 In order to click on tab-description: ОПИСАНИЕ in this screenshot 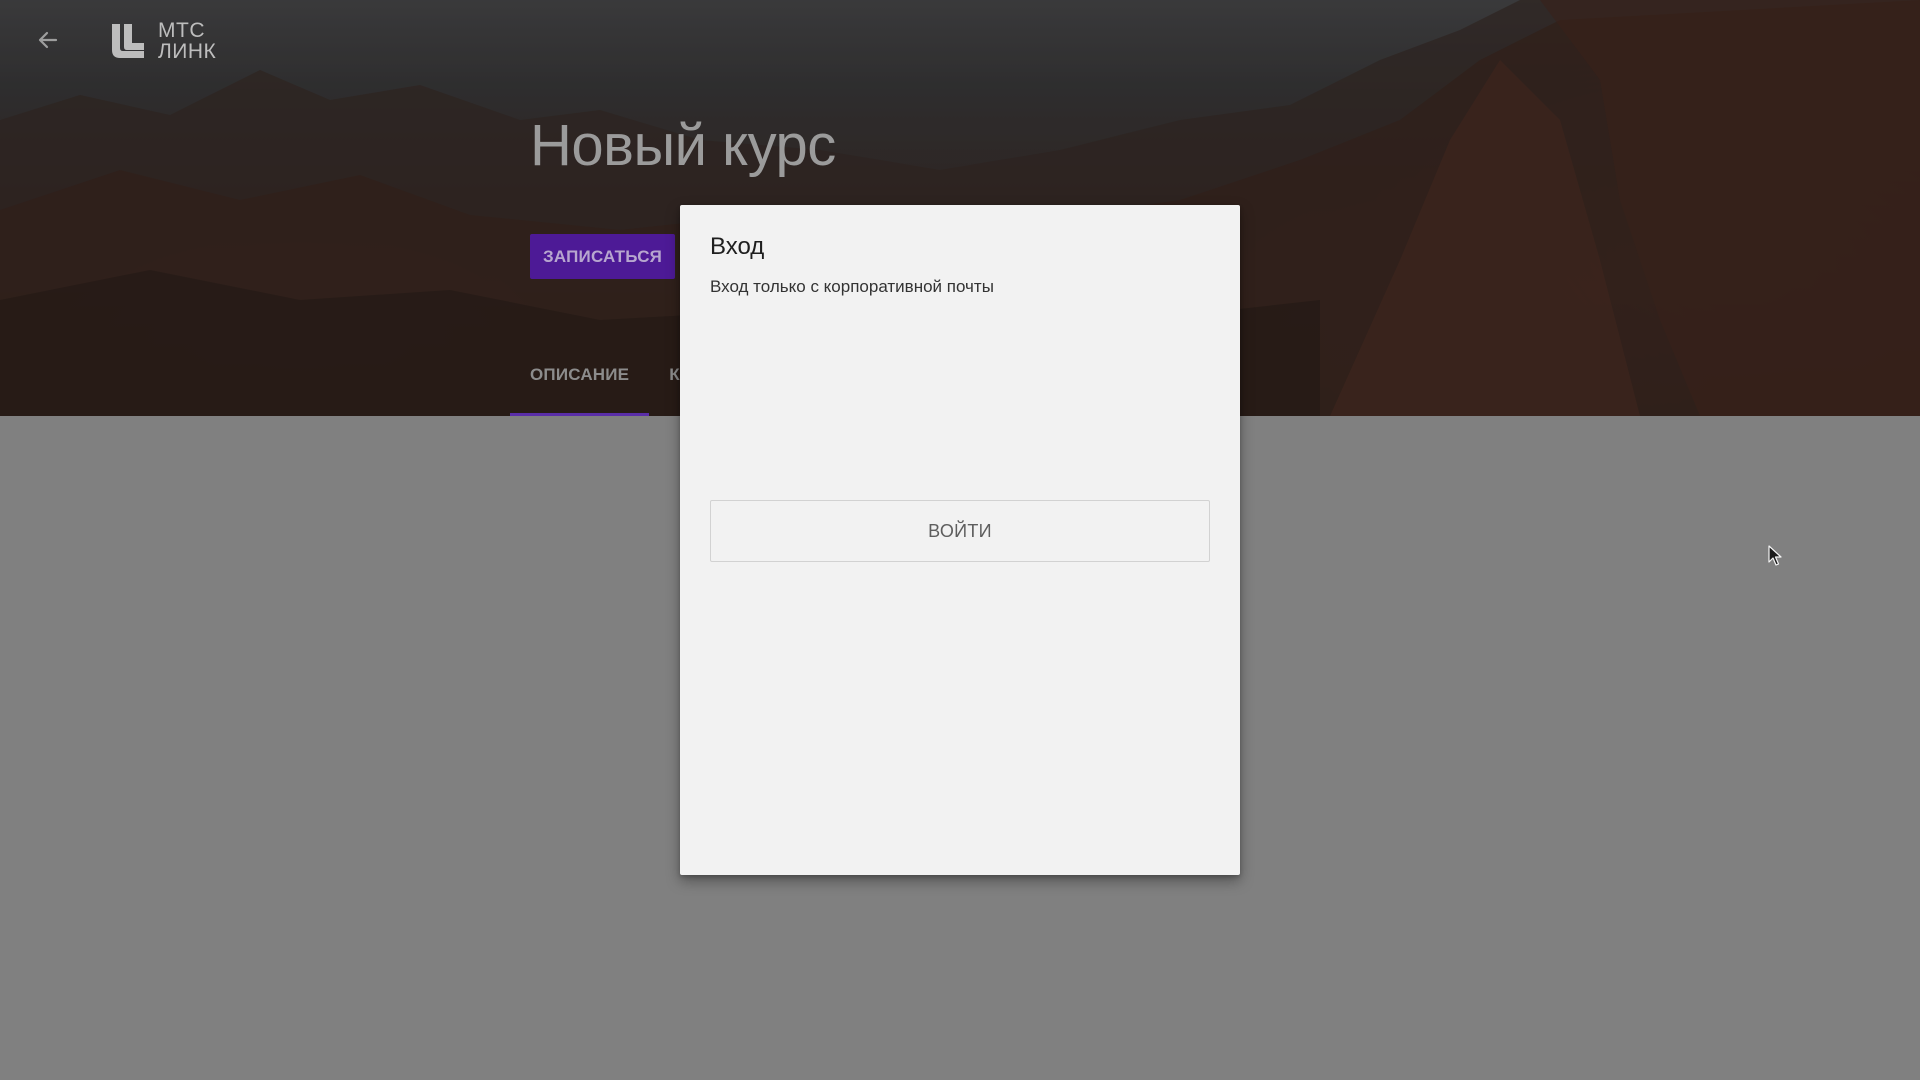, I will do `click(580, 383)`.